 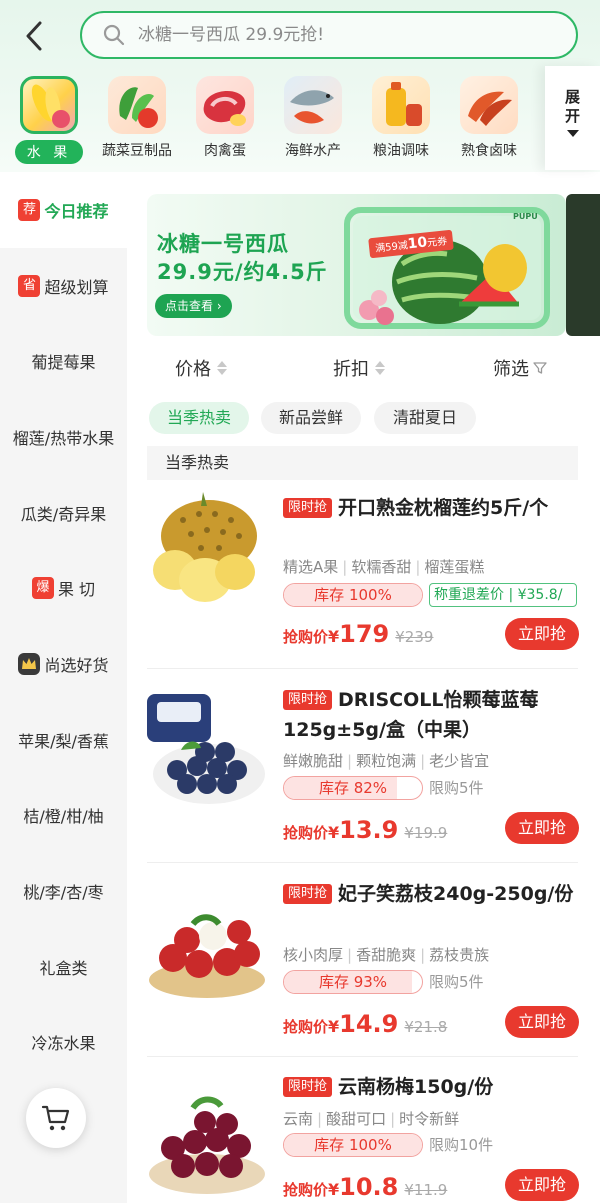 I want to click on sidebar-item-label: 葡提莓果, so click(x=63, y=363).